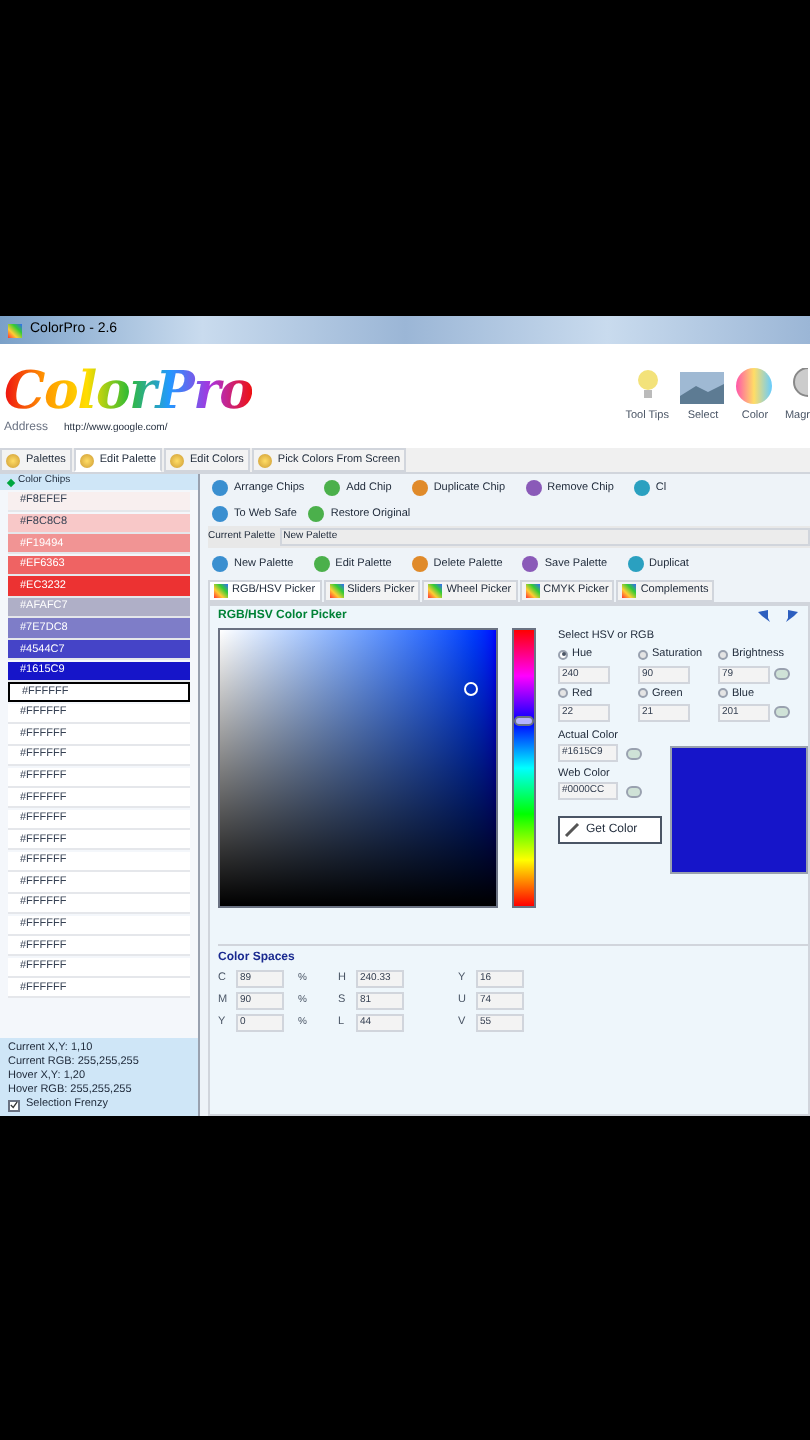 The width and height of the screenshot is (810, 1440). I want to click on checkbox, so click(14, 1105).